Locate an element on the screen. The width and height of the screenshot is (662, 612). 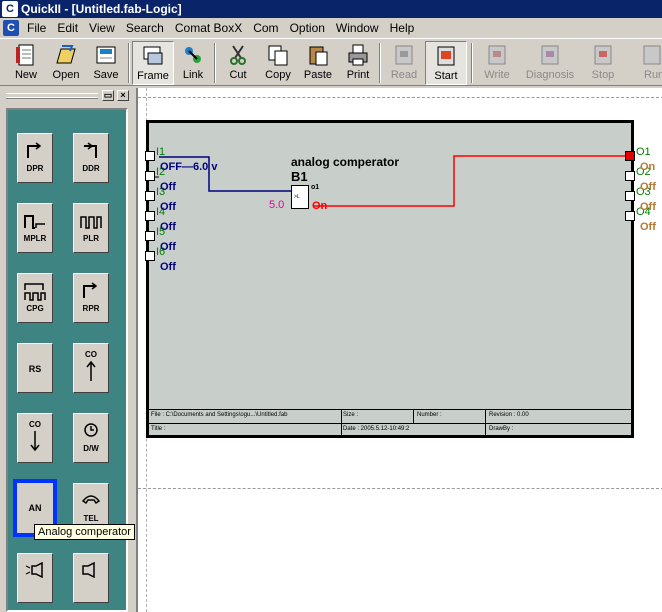
count-down-button: CO is located at coordinates (35, 438).